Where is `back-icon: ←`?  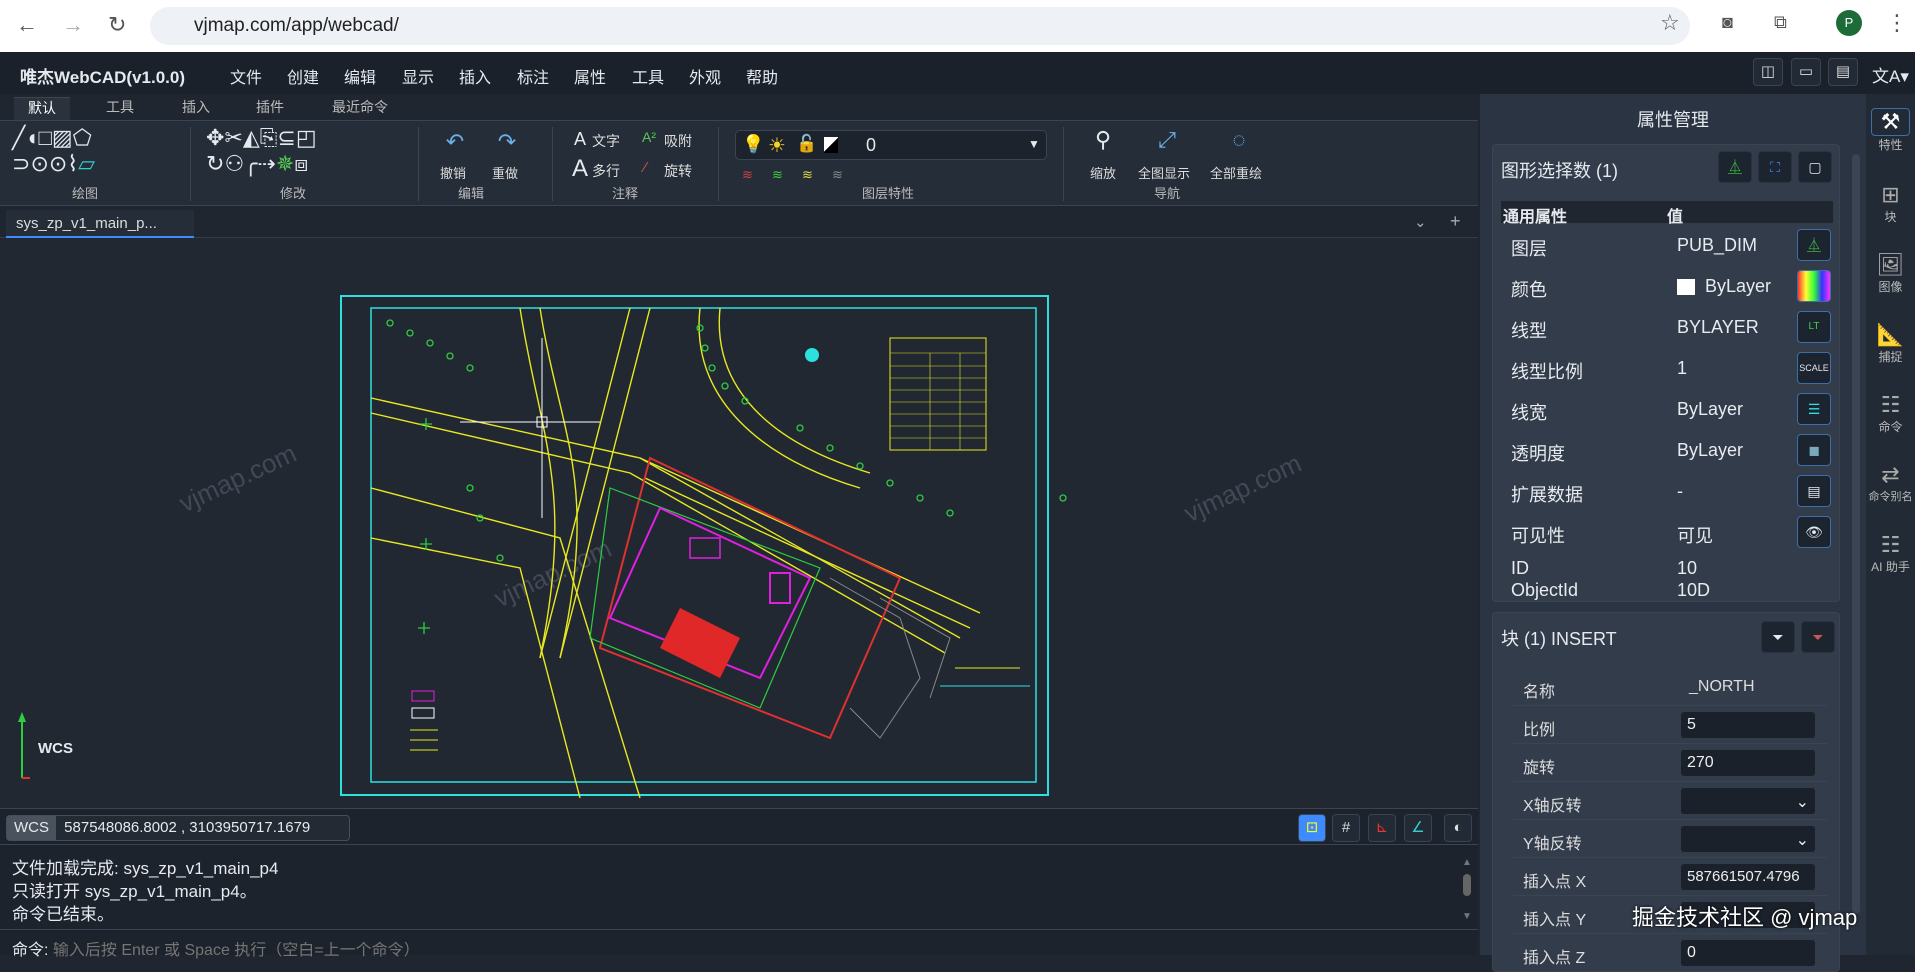 back-icon: ← is located at coordinates (27, 25).